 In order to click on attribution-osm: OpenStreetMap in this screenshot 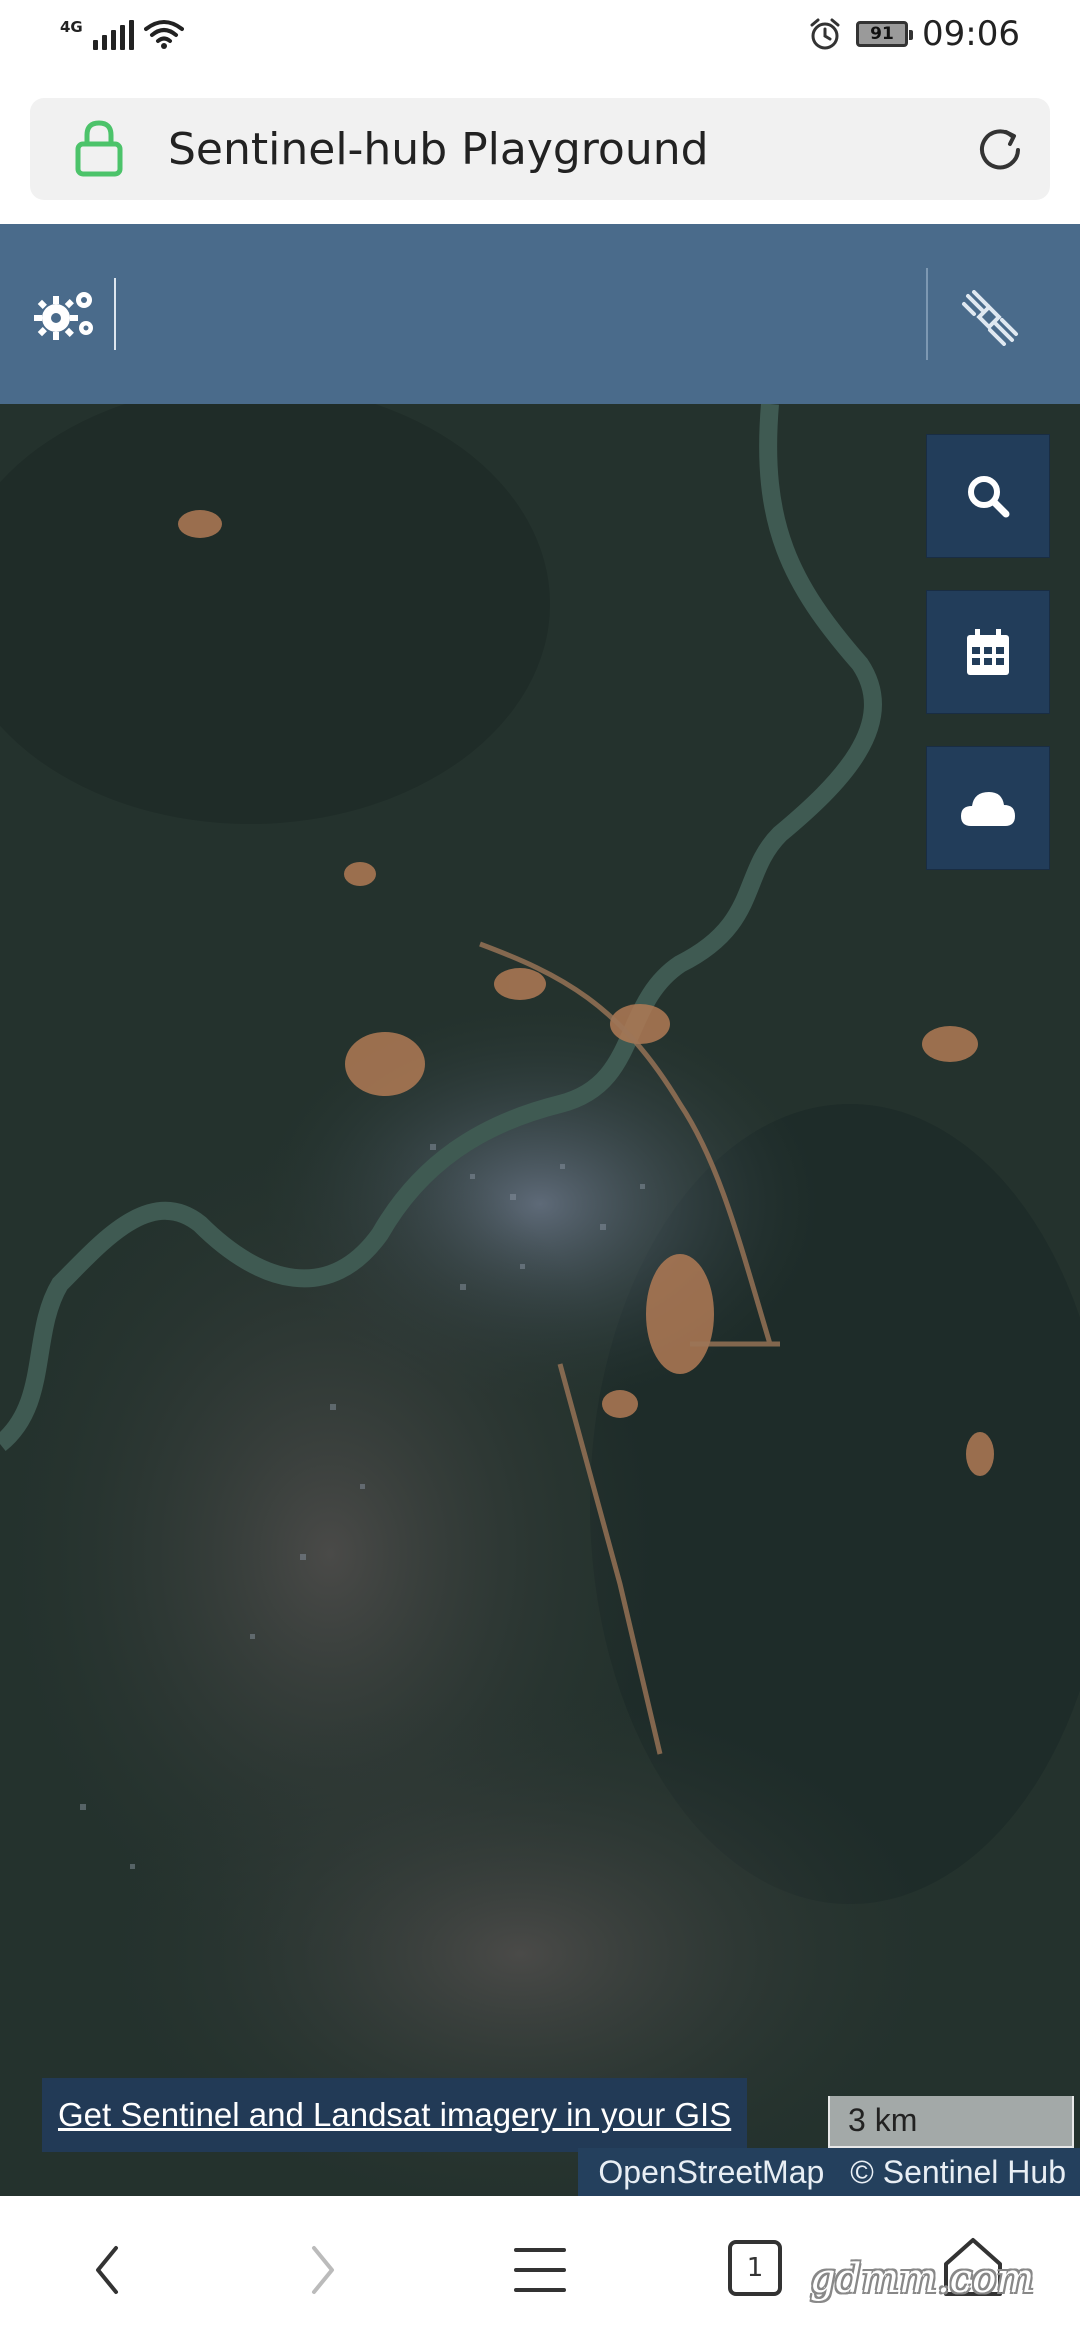, I will do `click(711, 2172)`.